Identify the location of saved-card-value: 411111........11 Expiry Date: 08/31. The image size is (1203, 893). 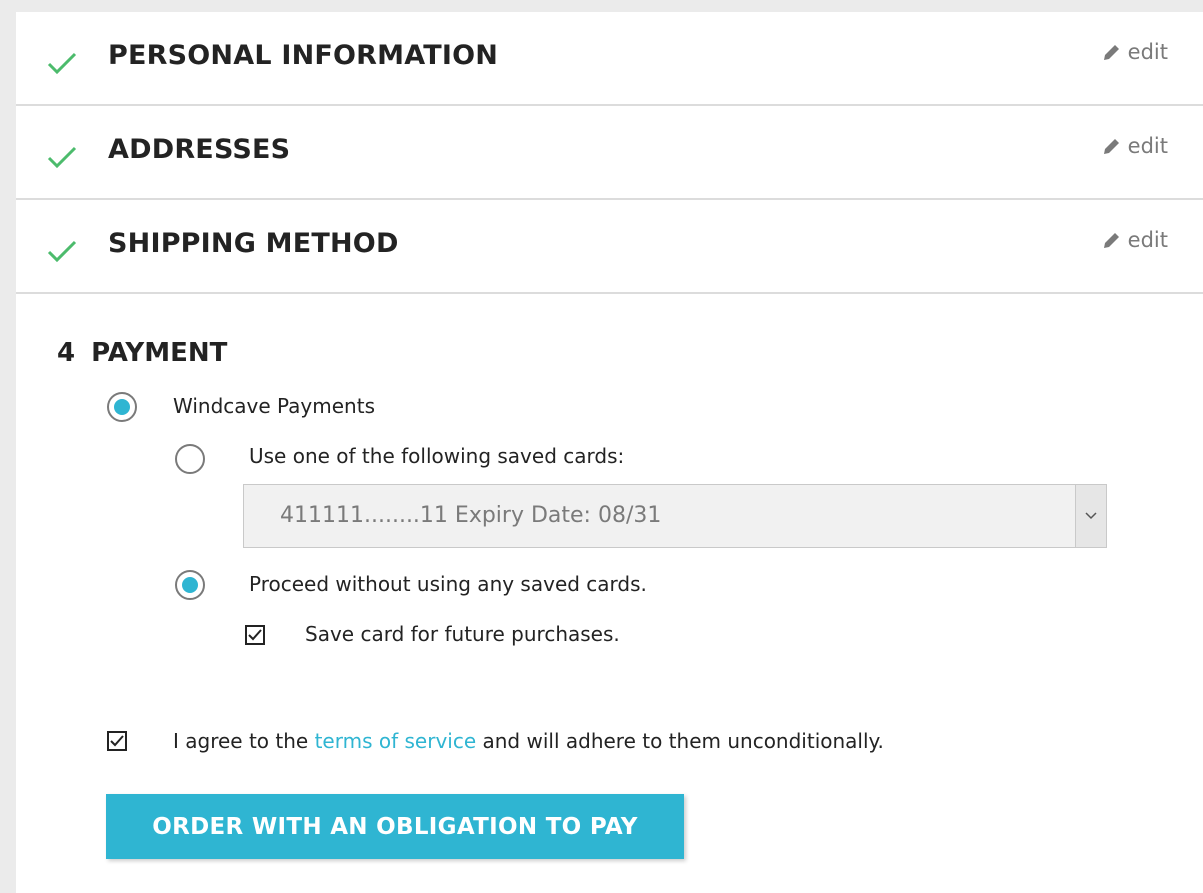
(471, 515).